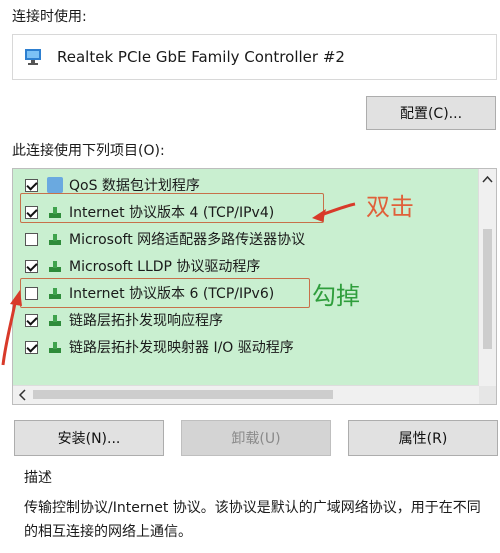 The height and width of the screenshot is (553, 500). Describe the element at coordinates (49, 17) in the screenshot. I see `connect-using-label: 连接时使用:` at that location.